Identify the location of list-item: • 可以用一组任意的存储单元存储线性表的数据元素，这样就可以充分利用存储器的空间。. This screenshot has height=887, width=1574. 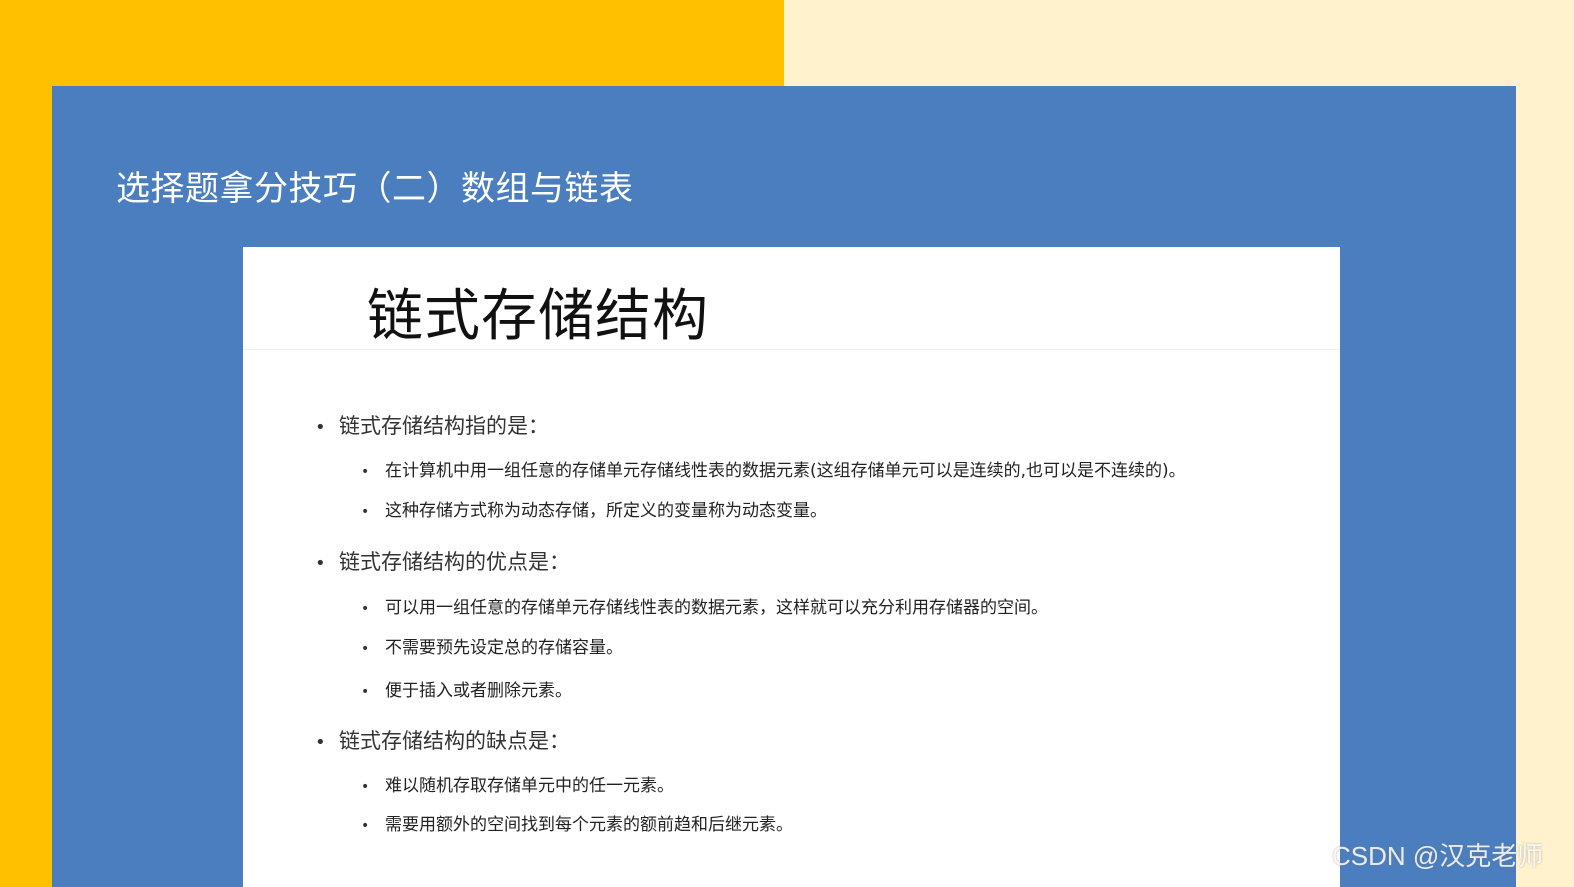
(704, 608).